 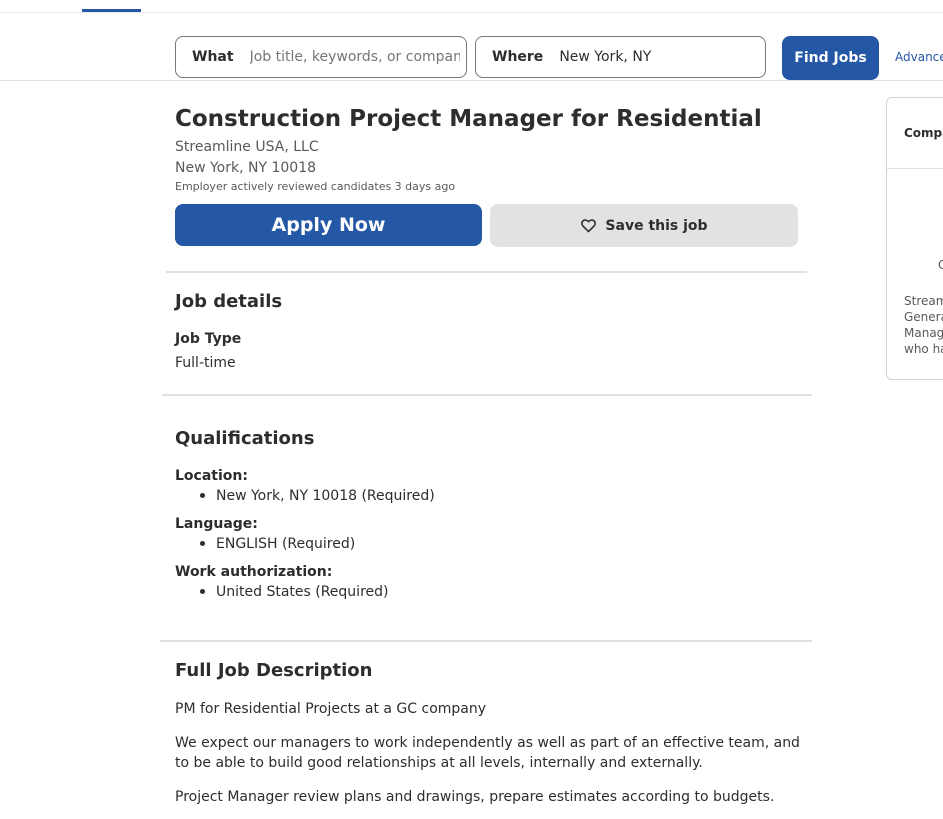 I want to click on job-type-value: Full-time, so click(x=205, y=363).